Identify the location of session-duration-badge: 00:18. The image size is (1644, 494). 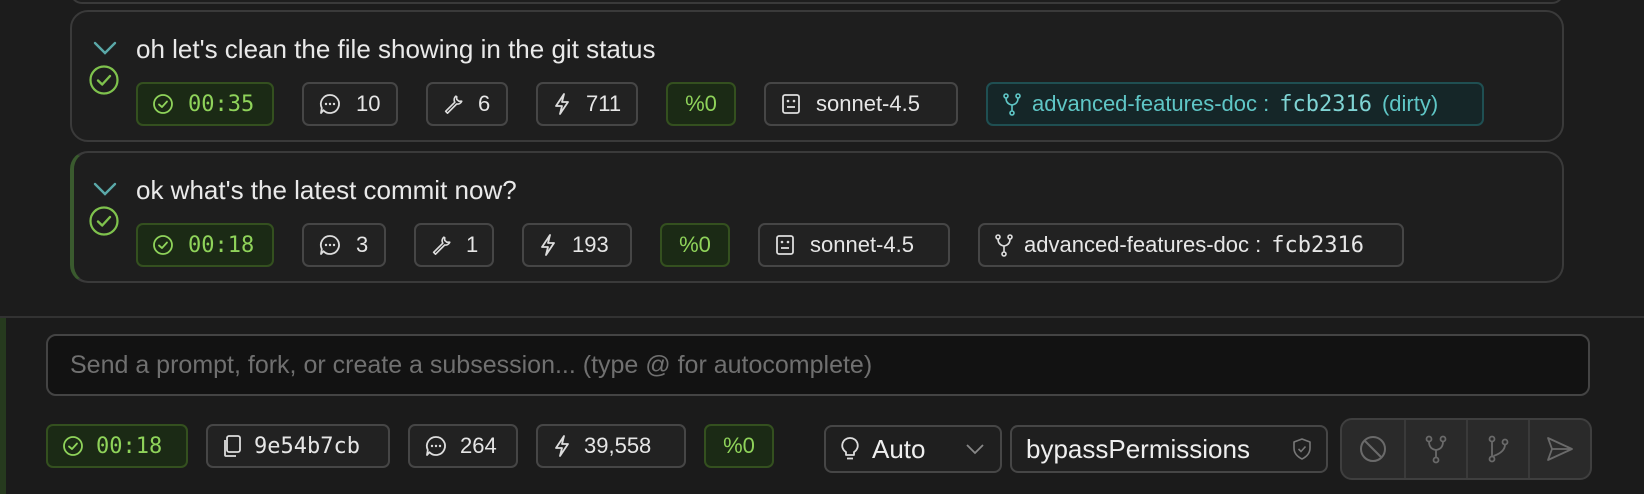
(117, 446).